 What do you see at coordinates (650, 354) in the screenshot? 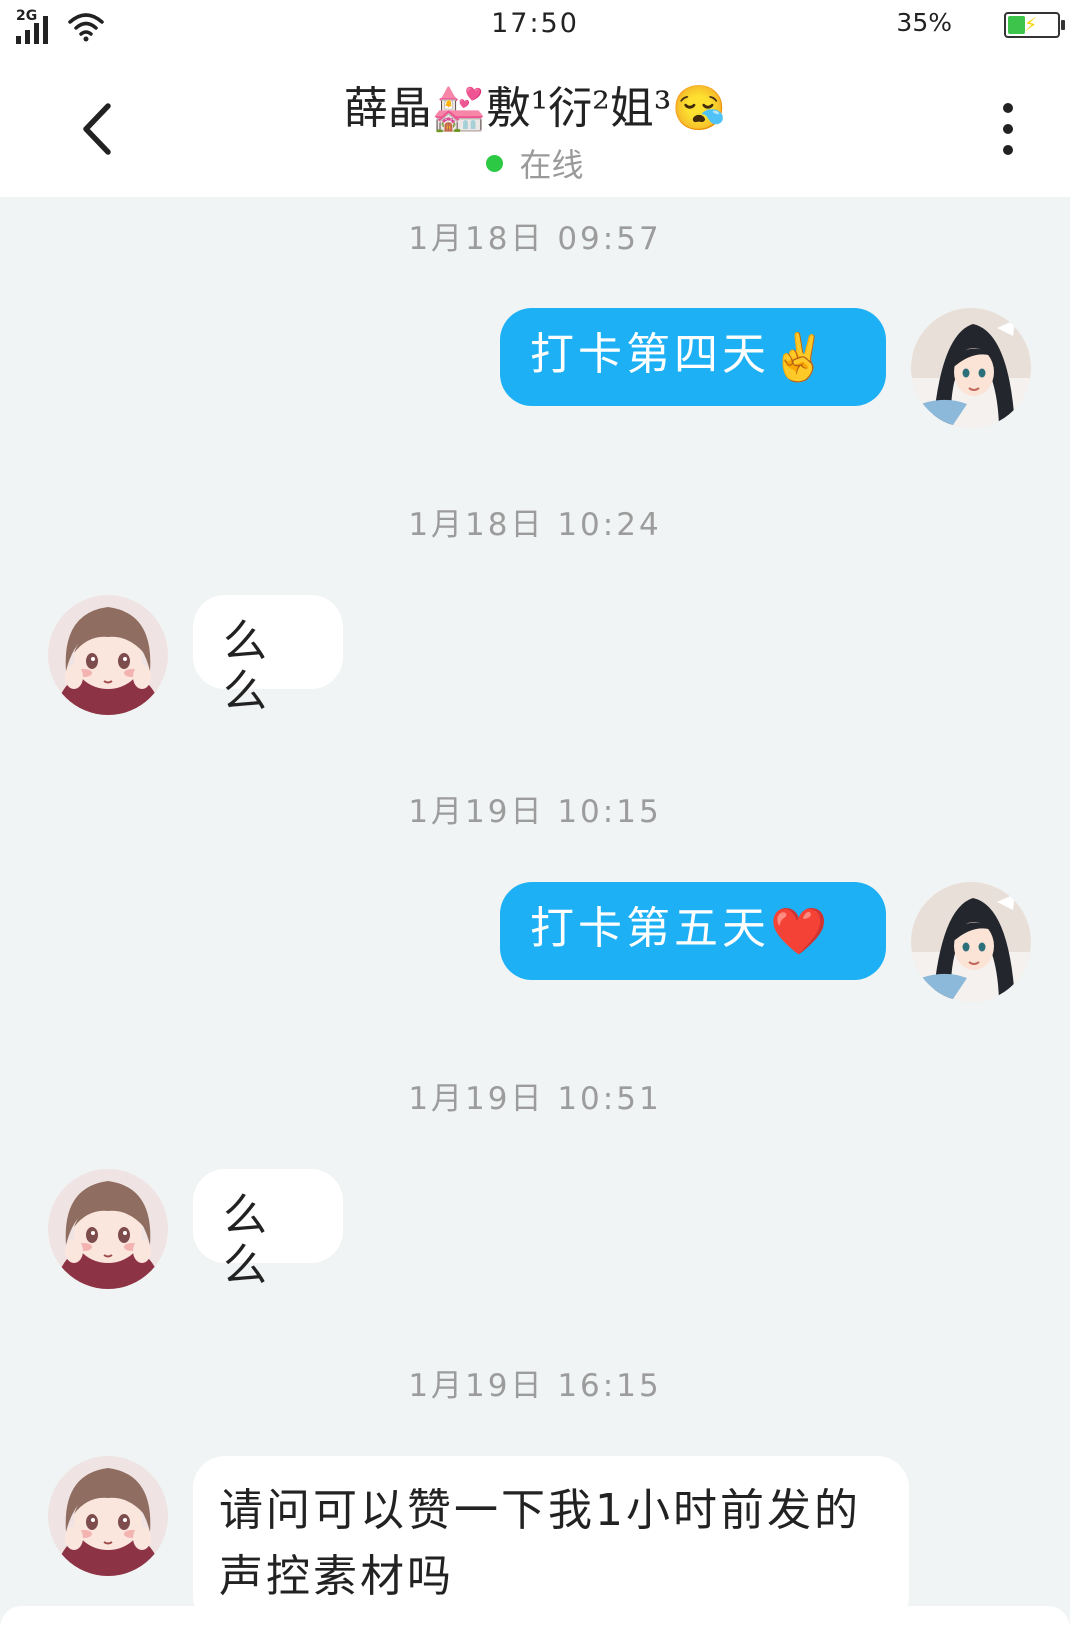
I see `message-text: 打卡第四天` at bounding box center [650, 354].